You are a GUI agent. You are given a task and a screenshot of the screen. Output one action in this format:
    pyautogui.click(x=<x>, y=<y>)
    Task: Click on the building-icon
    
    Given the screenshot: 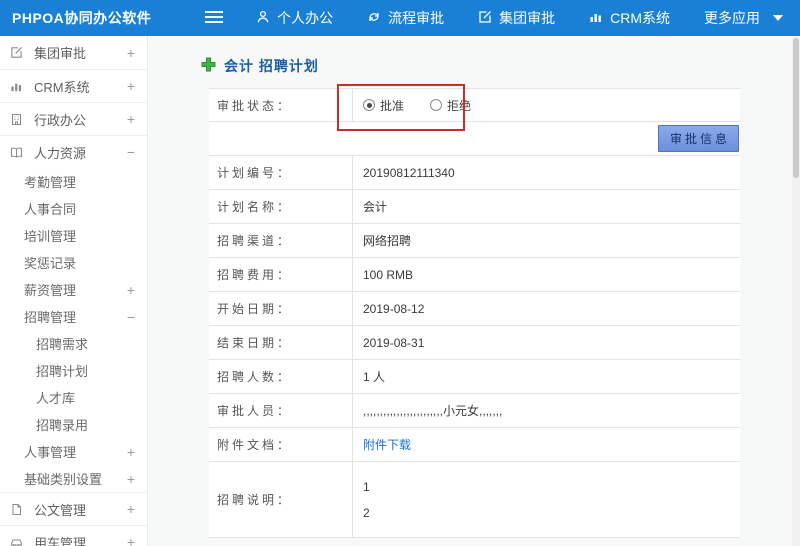 What is the action you would take?
    pyautogui.click(x=18, y=119)
    